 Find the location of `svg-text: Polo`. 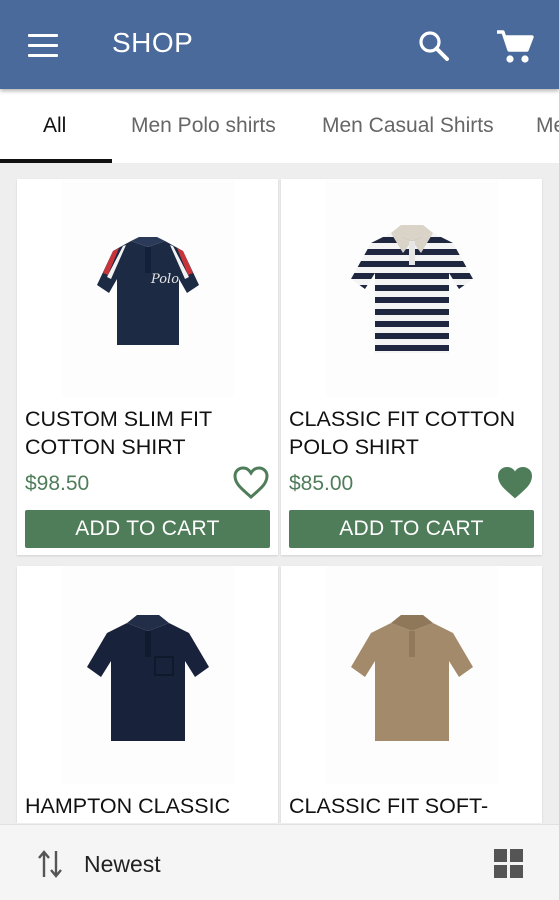

svg-text: Polo is located at coordinates (164, 279).